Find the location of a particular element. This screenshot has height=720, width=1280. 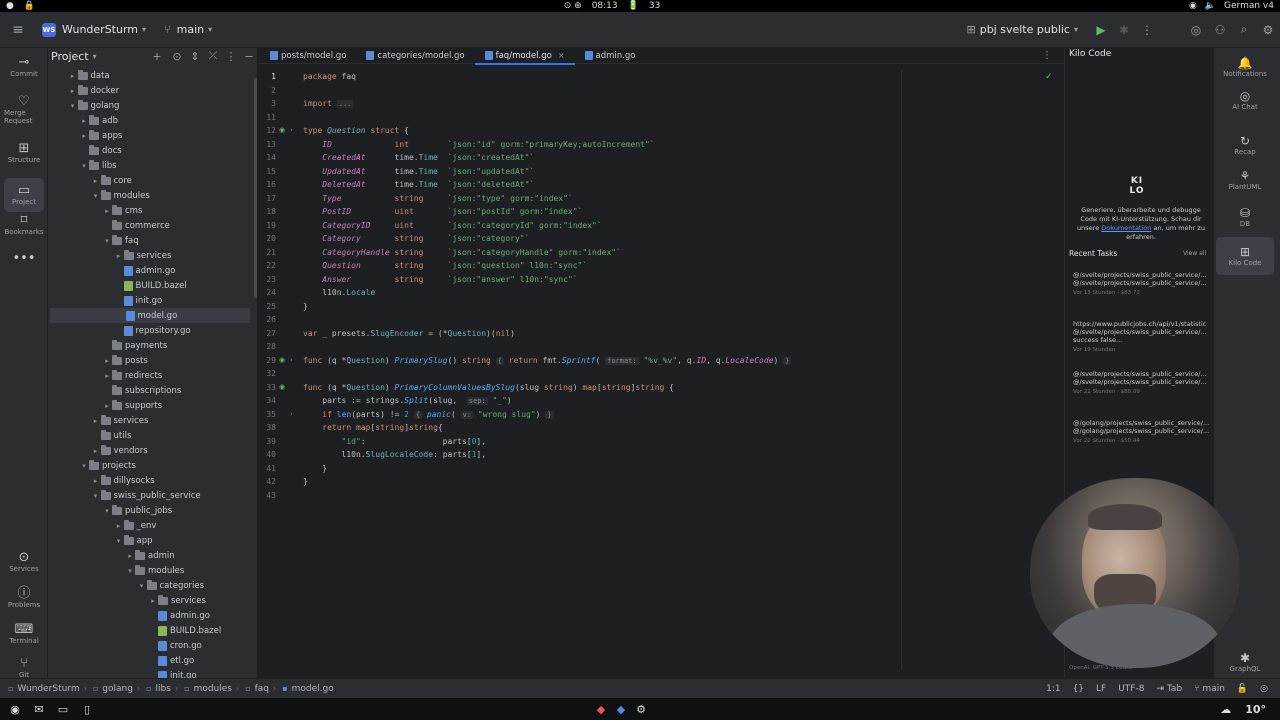

tree-item: docs is located at coordinates (151, 150).